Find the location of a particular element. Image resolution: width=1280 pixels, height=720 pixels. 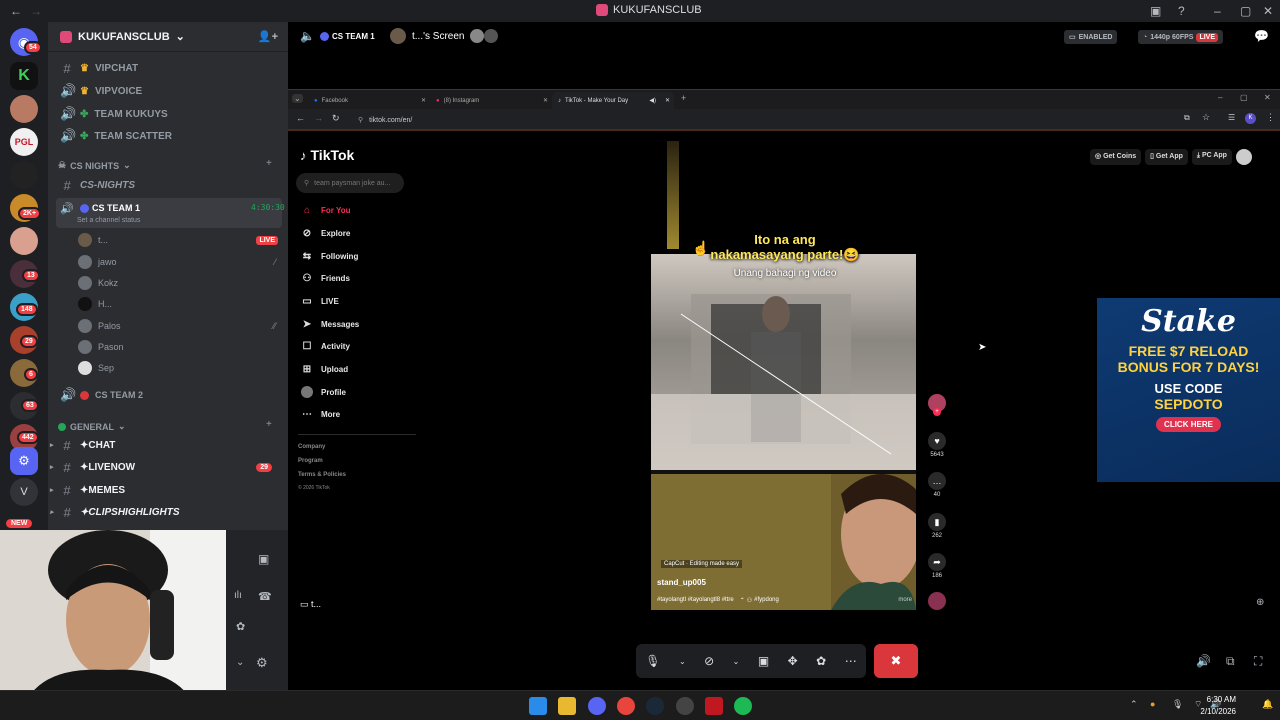

fullscreen-icon: ⛶ is located at coordinates (1258, 661).